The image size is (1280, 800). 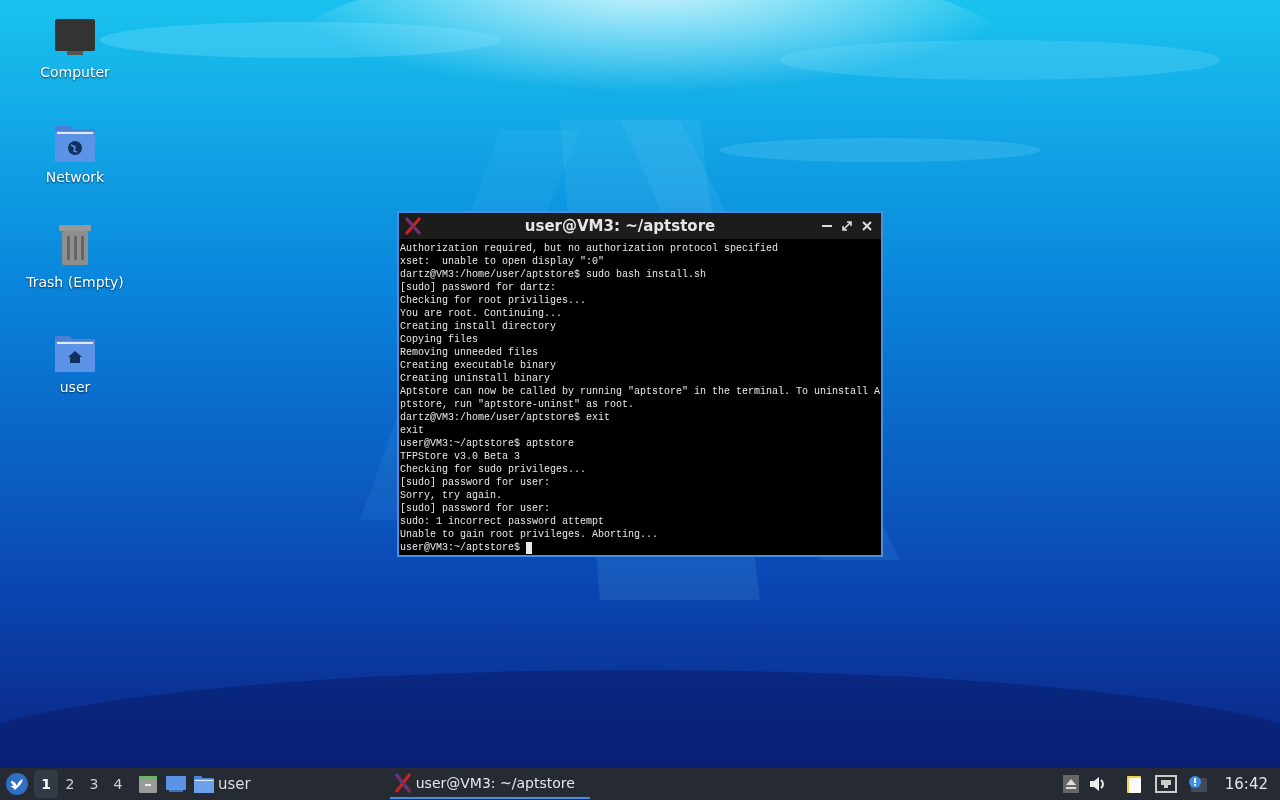 What do you see at coordinates (451, 495) in the screenshot?
I see `terminal-line: Sorry, try again.` at bounding box center [451, 495].